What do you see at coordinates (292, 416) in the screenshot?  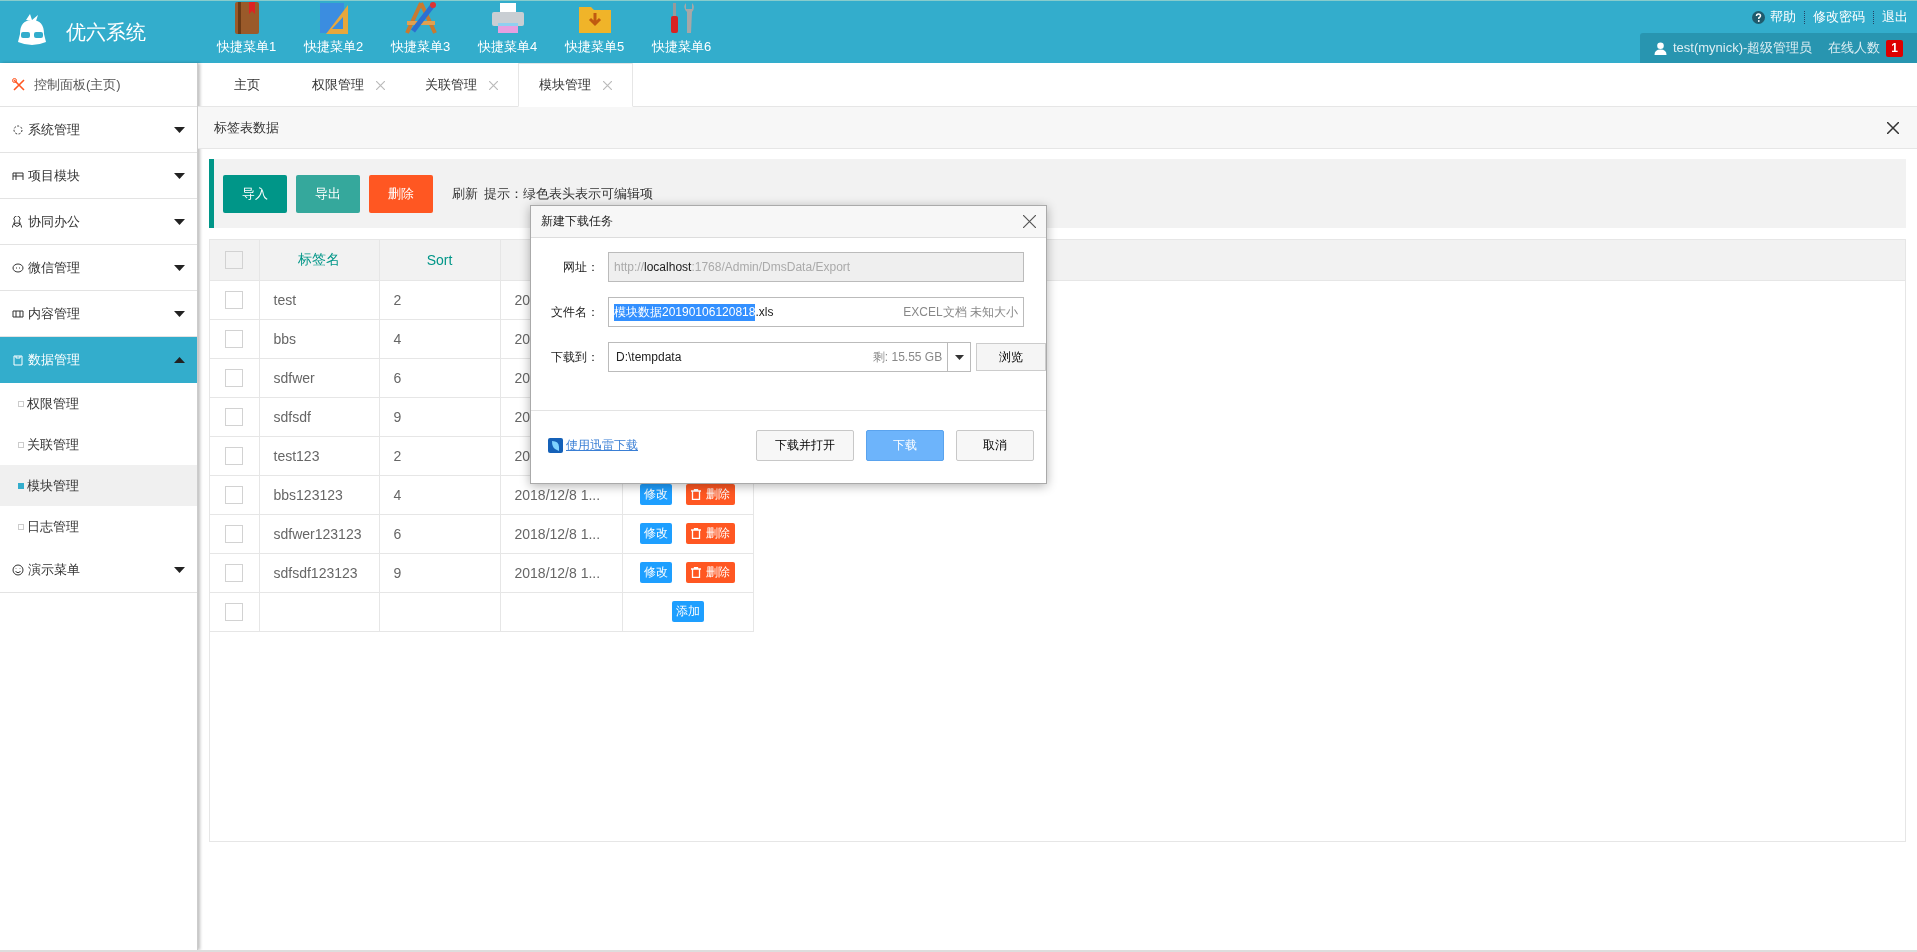 I see `table-cell: sdfsdf` at bounding box center [292, 416].